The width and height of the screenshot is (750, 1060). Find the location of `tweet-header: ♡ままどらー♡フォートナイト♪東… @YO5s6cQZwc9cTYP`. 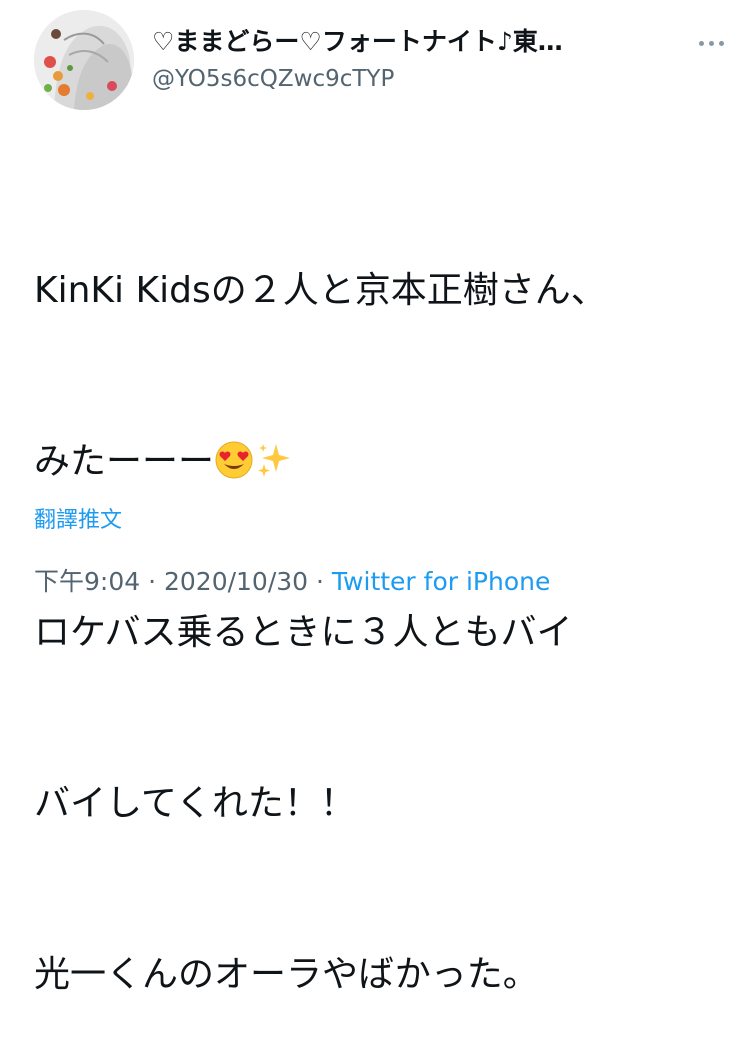

tweet-header: ♡ままどらー♡フォートナイト♪東… @YO5s6cQZwc9cTYP is located at coordinates (384, 60).